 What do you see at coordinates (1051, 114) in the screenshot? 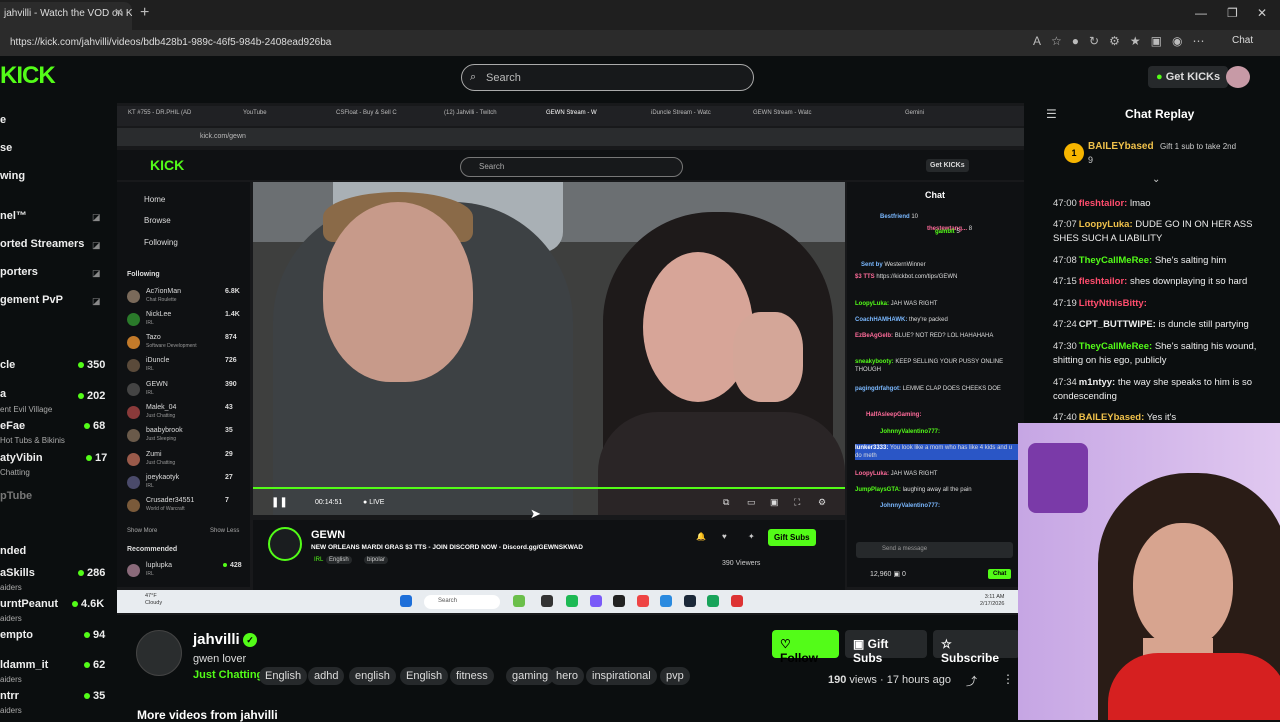
I see `collapse-chat-icon: ☰` at bounding box center [1051, 114].